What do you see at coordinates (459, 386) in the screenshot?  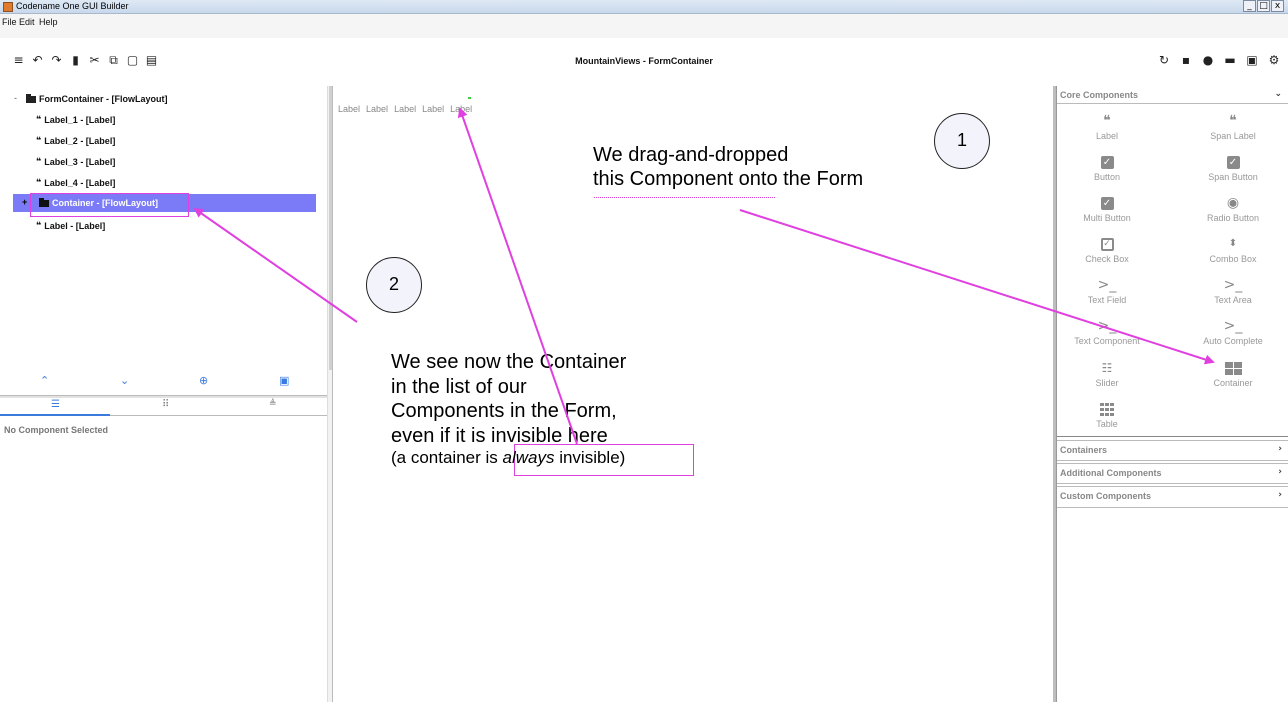 I see `note-2-line: in the list of our` at bounding box center [459, 386].